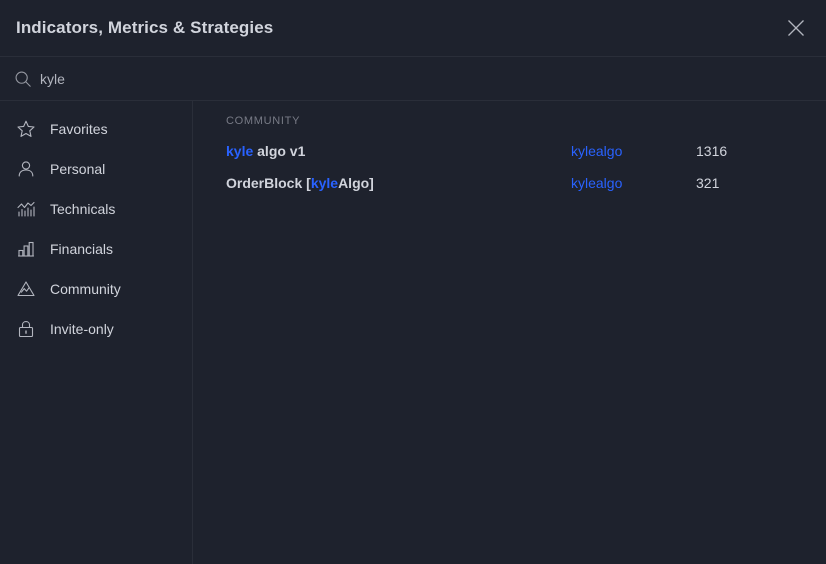 Image resolution: width=826 pixels, height=564 pixels. I want to click on search-bar, so click(413, 79).